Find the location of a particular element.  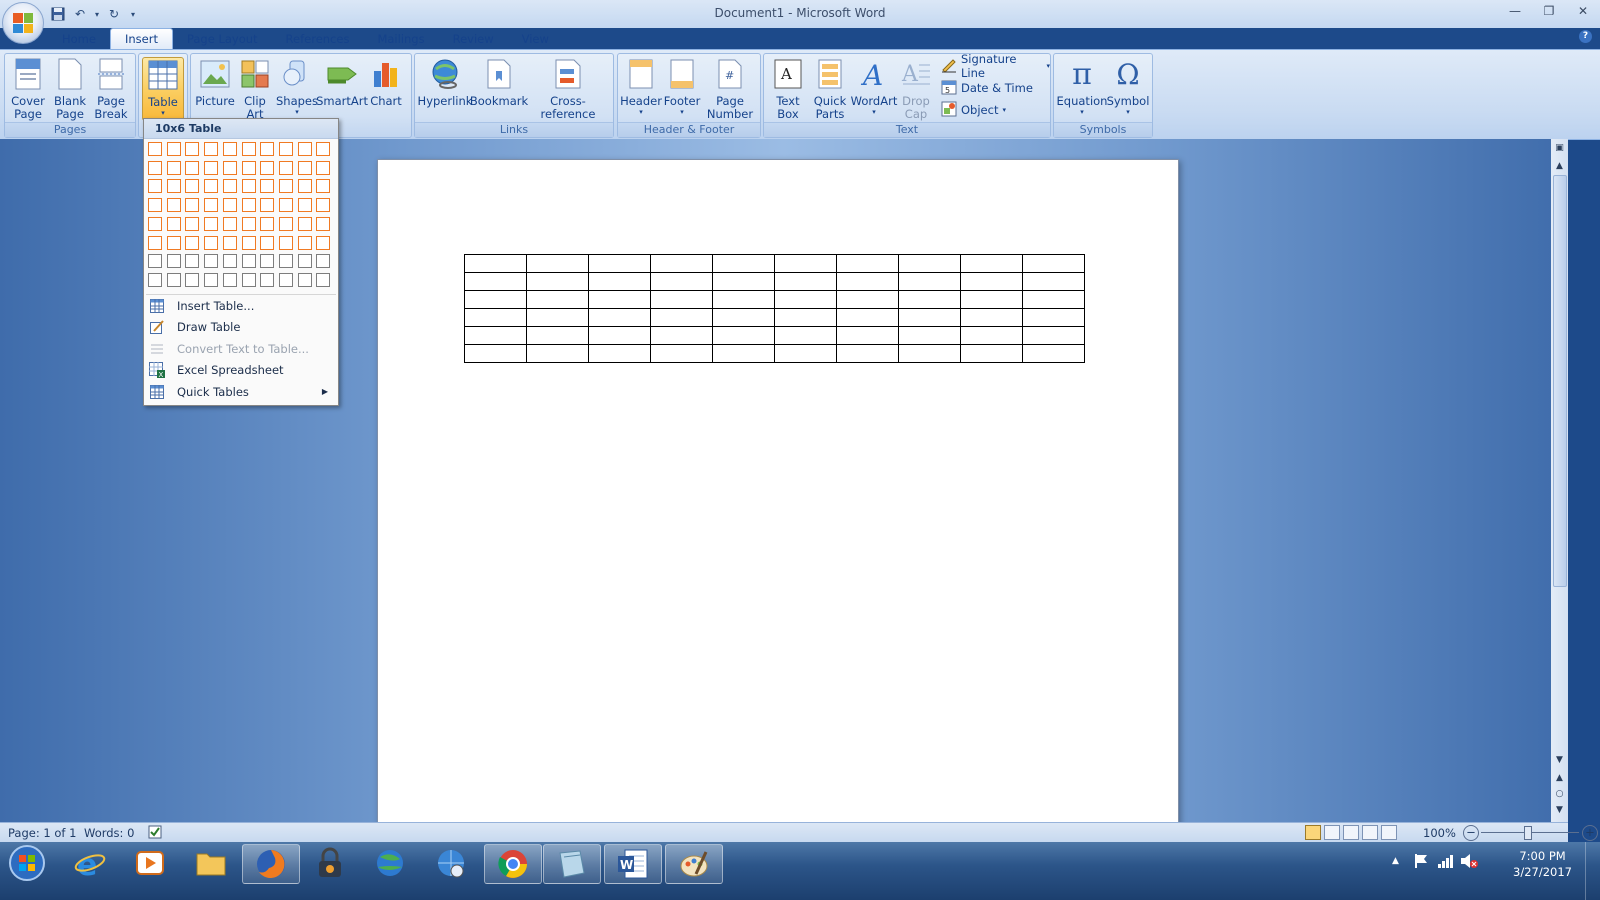

vertical-scrollbar: ▣ ▲ ▼ ▲ ○ ▼ is located at coordinates (1559, 483).